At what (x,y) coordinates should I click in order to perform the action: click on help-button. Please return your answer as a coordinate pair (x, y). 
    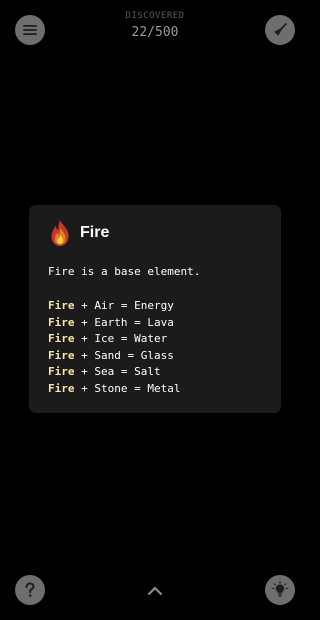
    Looking at the image, I should click on (30, 590).